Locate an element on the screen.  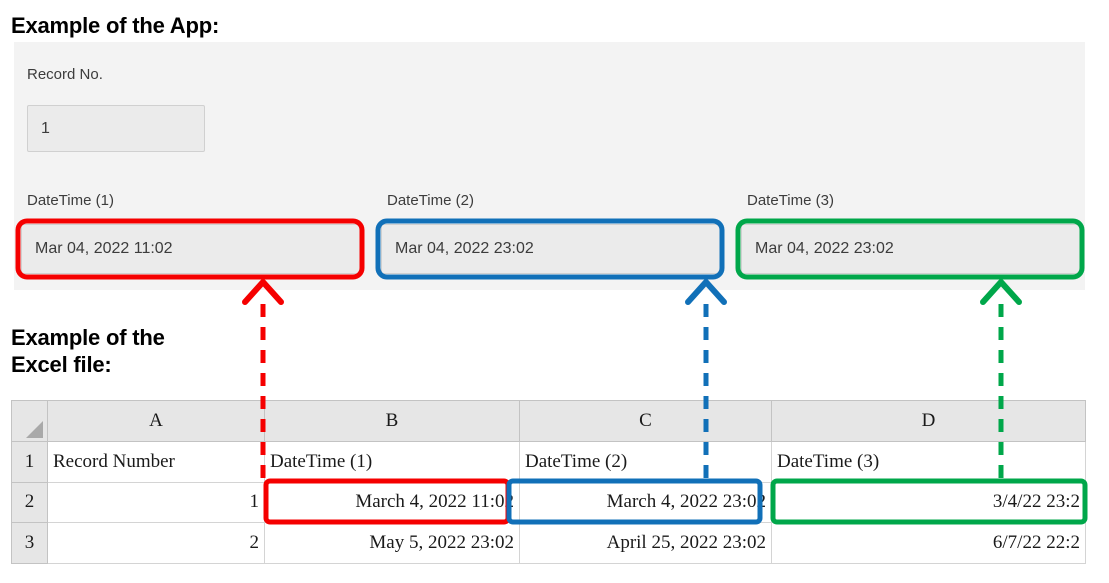
datetime-1-label: DateTime (1) is located at coordinates (70, 200).